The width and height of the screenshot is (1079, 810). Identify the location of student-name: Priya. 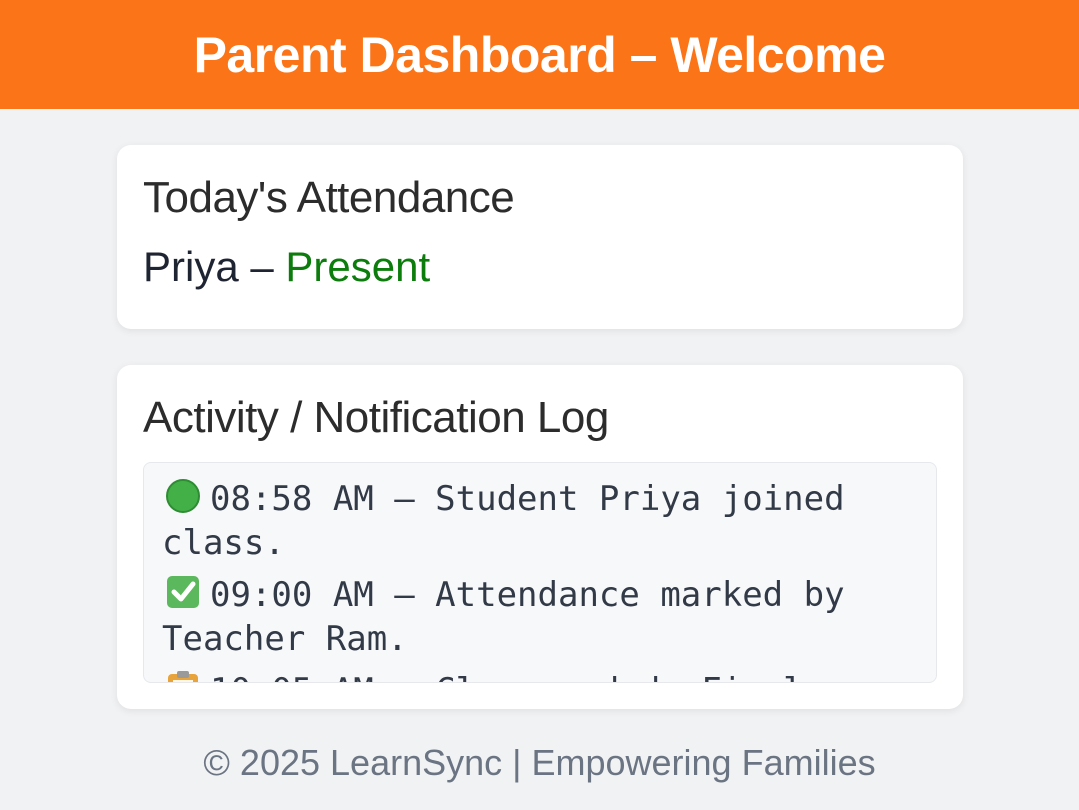
(191, 266).